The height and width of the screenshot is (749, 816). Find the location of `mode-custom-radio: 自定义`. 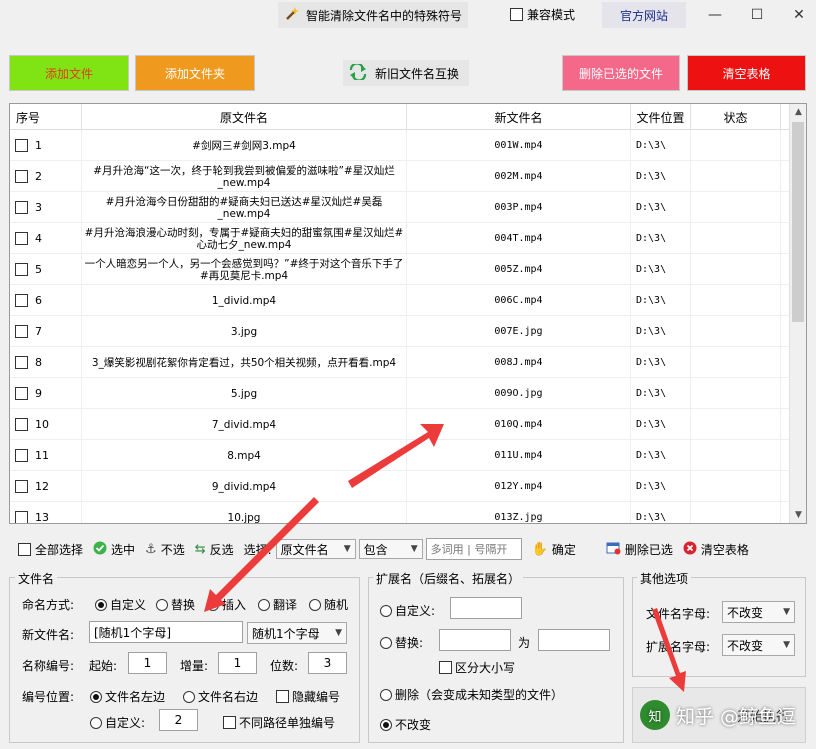

mode-custom-radio: 自定义 is located at coordinates (120, 604).